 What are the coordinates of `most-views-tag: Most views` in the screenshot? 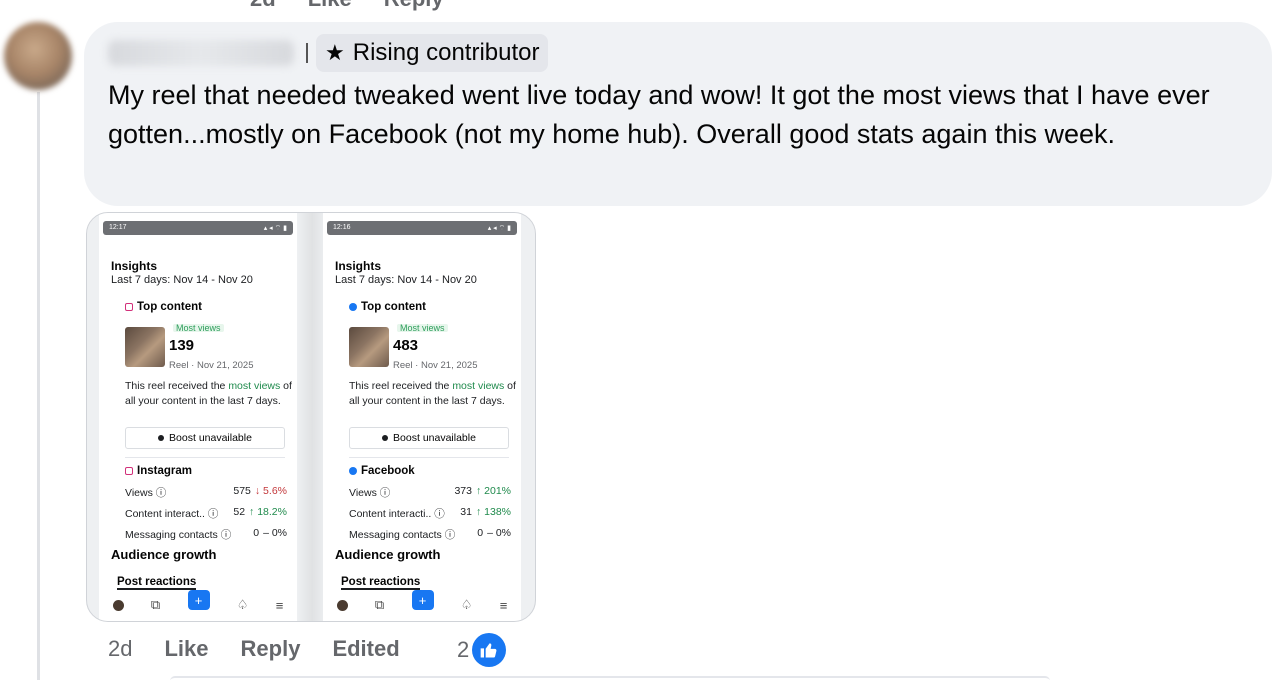 It's located at (198, 328).